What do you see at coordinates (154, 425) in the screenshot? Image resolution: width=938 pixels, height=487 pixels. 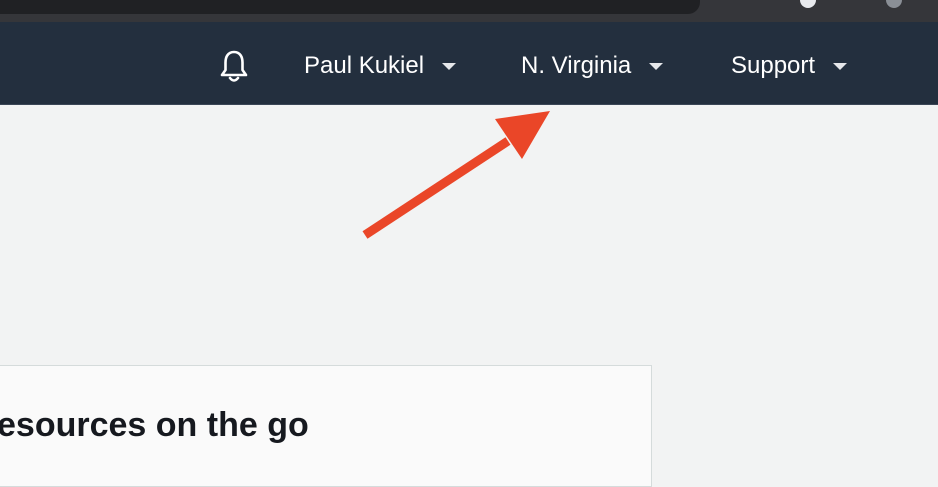 I see `card-heading: esources on the go` at bounding box center [154, 425].